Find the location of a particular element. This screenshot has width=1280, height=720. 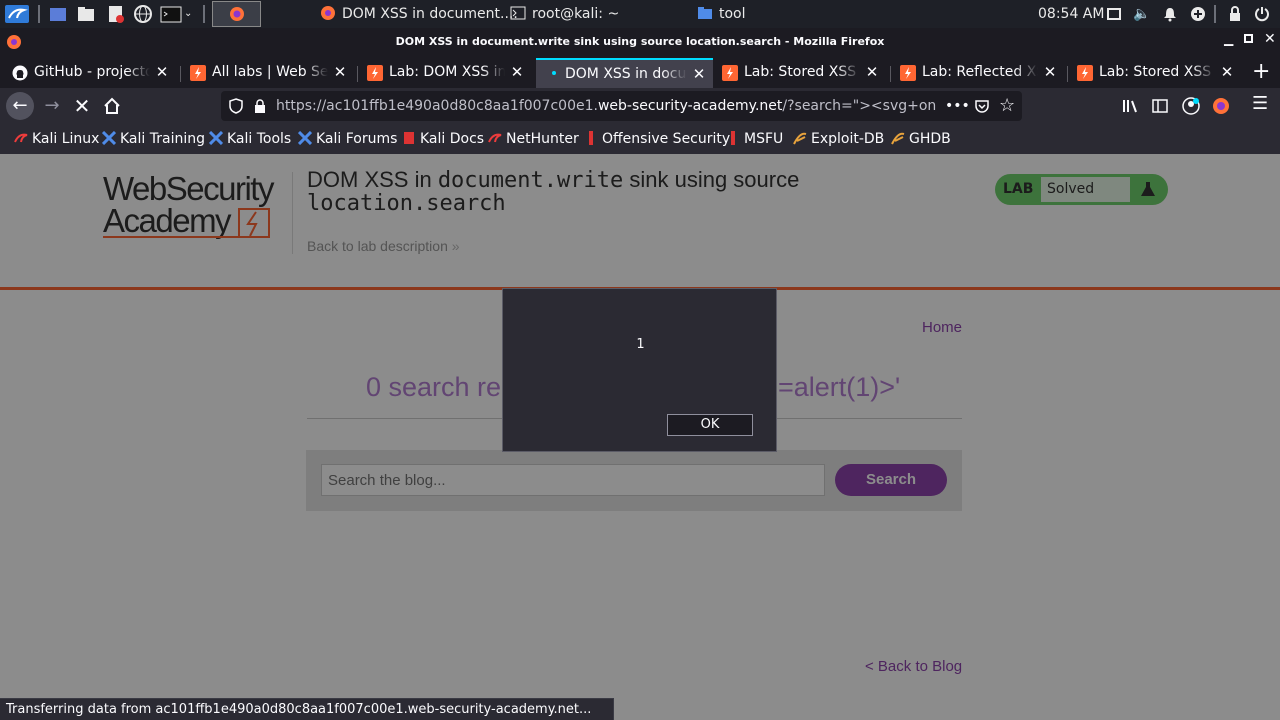

home-icon is located at coordinates (112, 106).